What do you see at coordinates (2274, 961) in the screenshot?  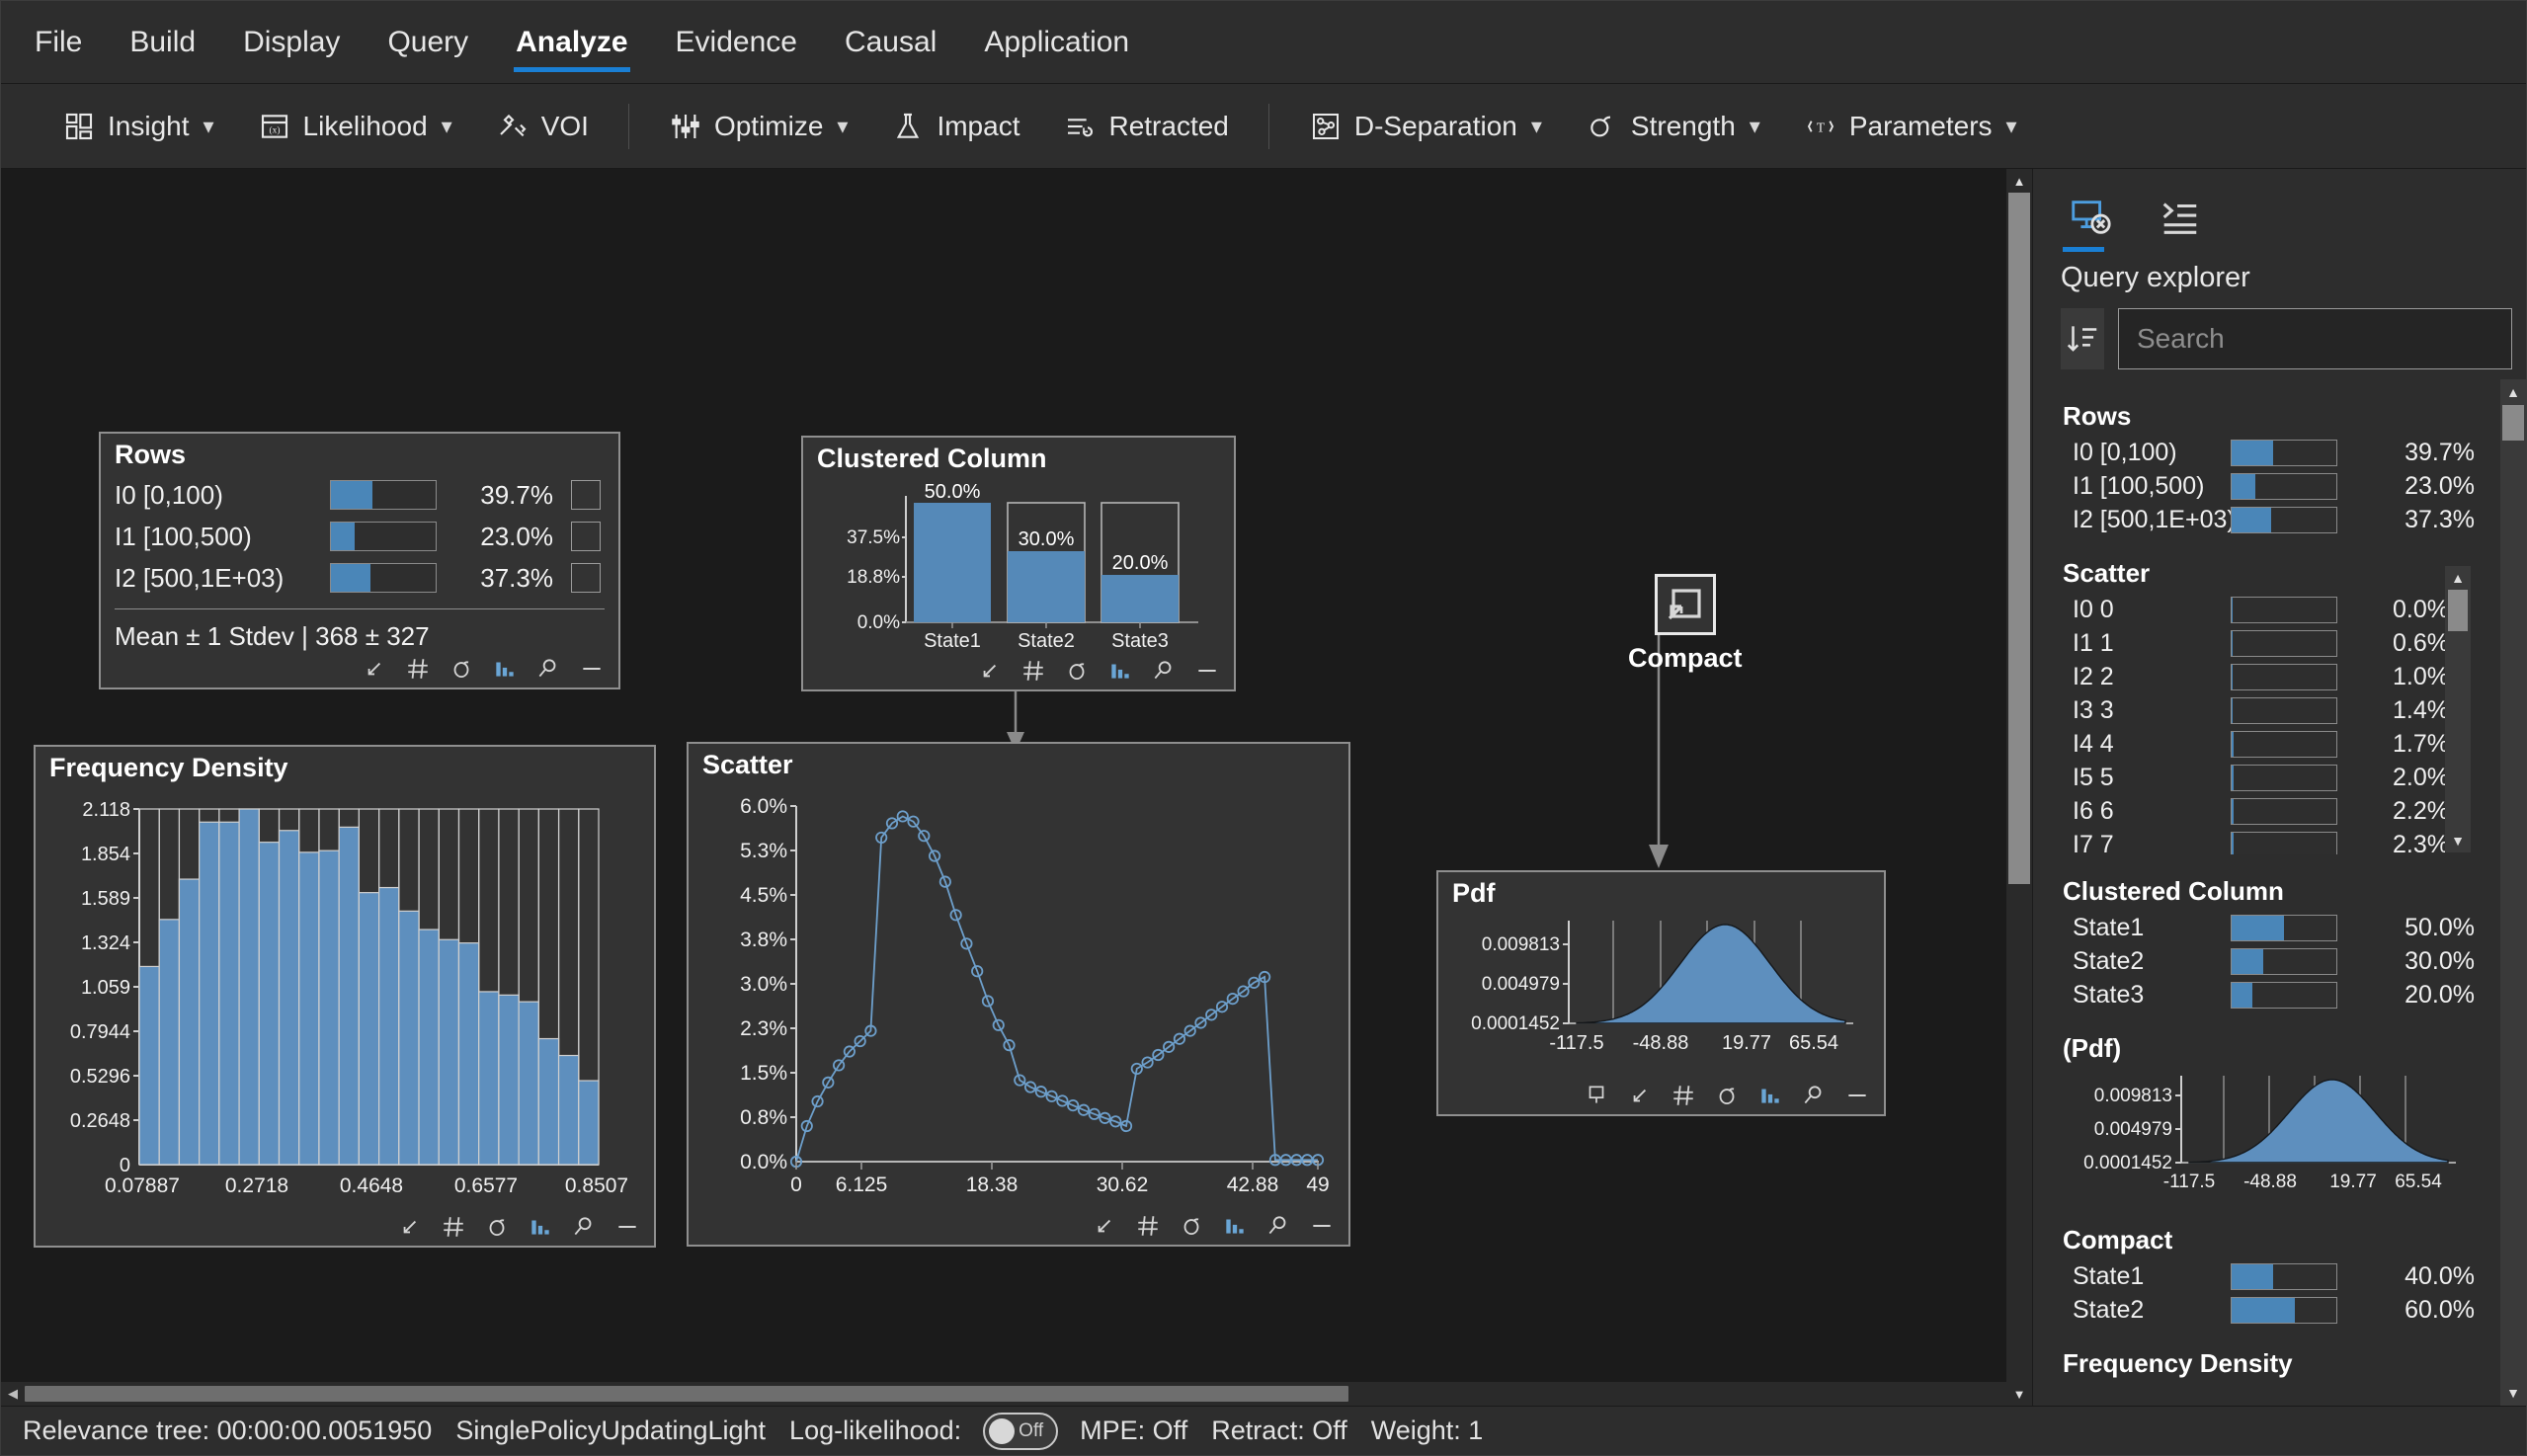 I see `list-item: State2 30.0%` at bounding box center [2274, 961].